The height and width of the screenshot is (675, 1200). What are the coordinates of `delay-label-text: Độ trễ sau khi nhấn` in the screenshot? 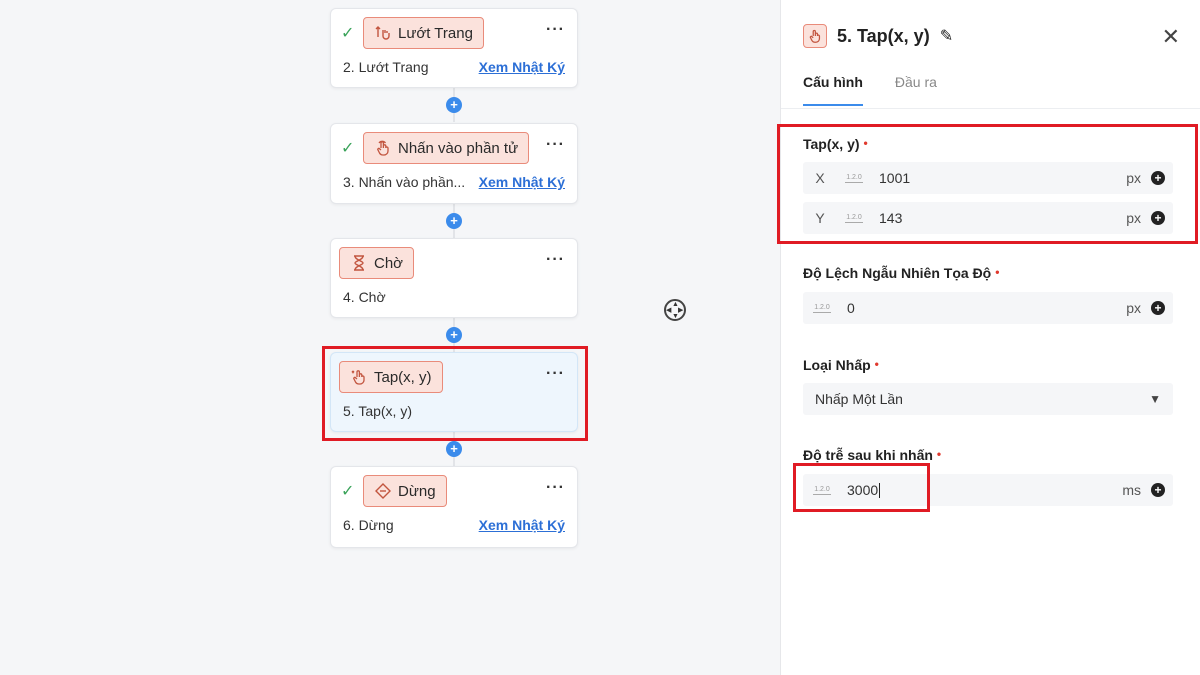 It's located at (868, 455).